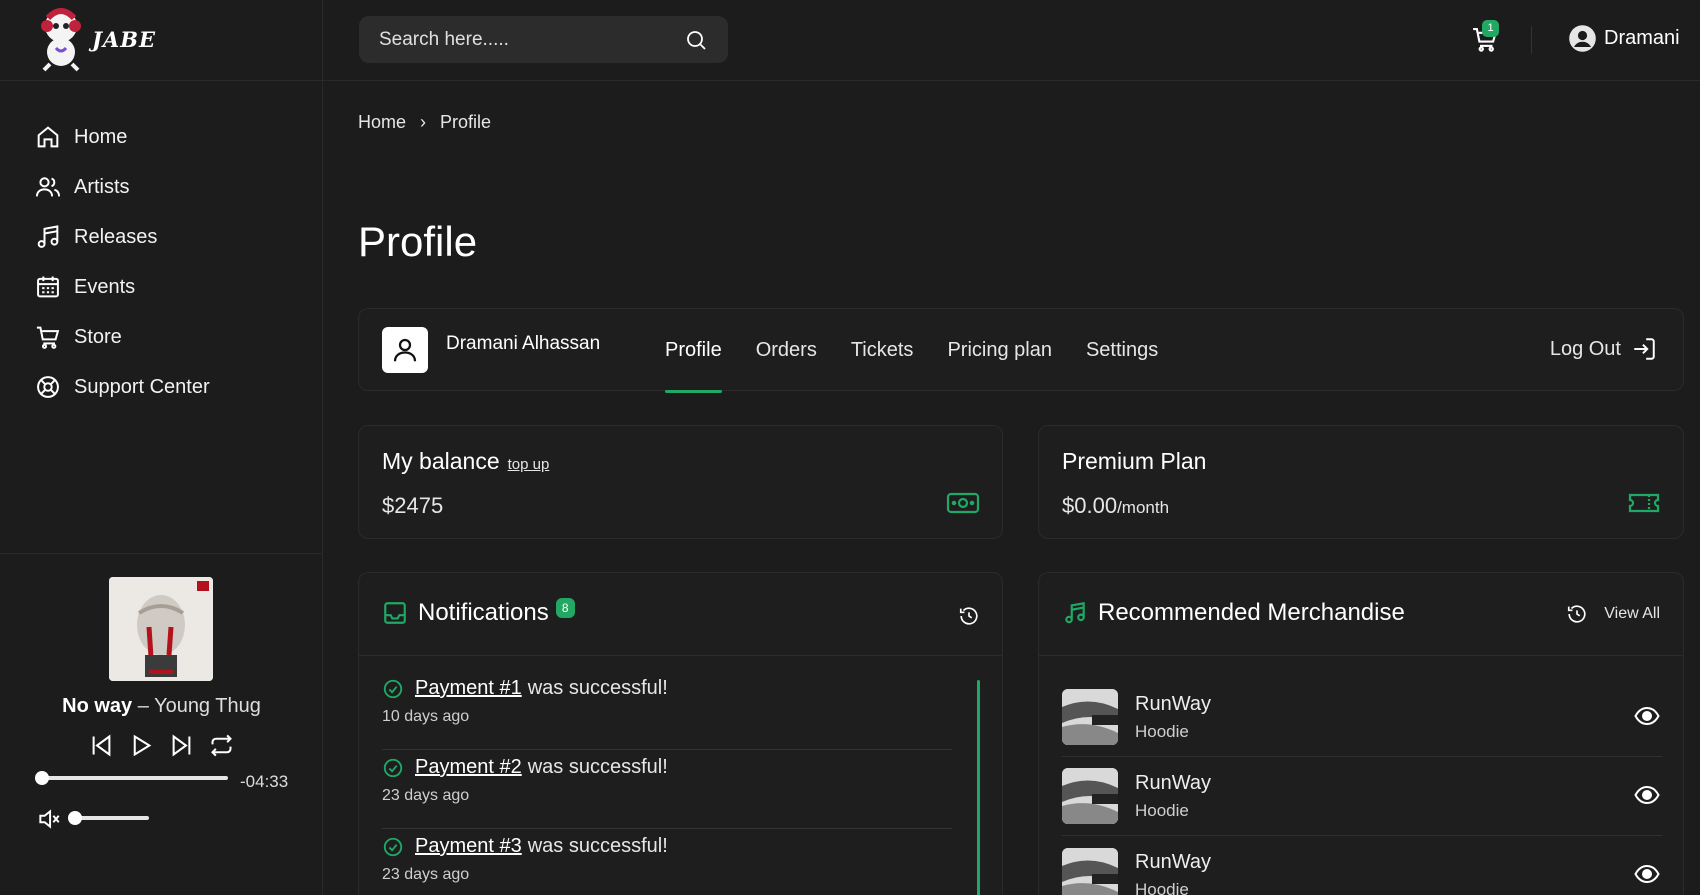  I want to click on check-circle-icon, so click(393, 767).